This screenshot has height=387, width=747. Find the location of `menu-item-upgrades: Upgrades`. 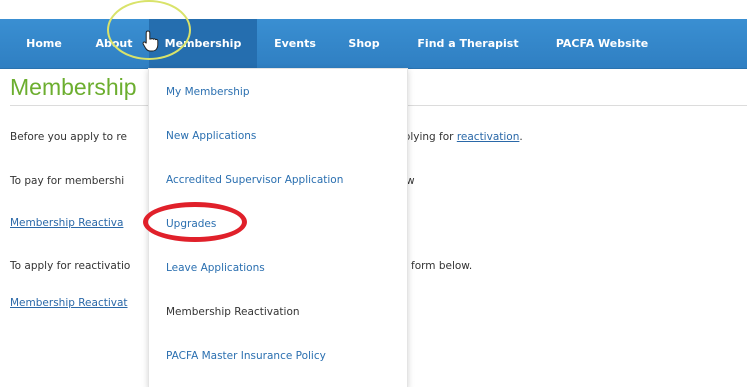

menu-item-upgrades: Upgrades is located at coordinates (191, 224).